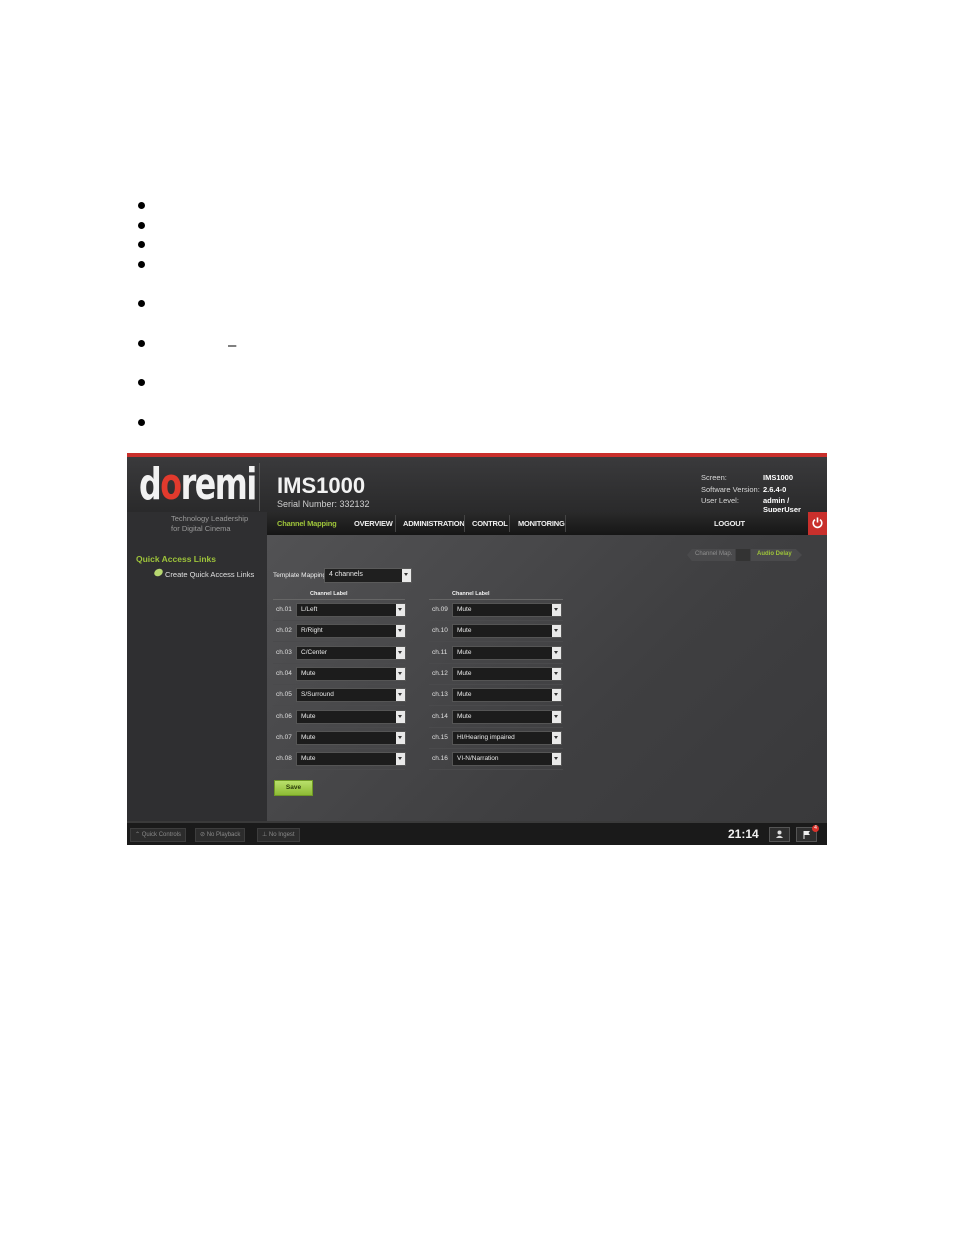  I want to click on channel-label-value: L/Left, so click(309, 609).